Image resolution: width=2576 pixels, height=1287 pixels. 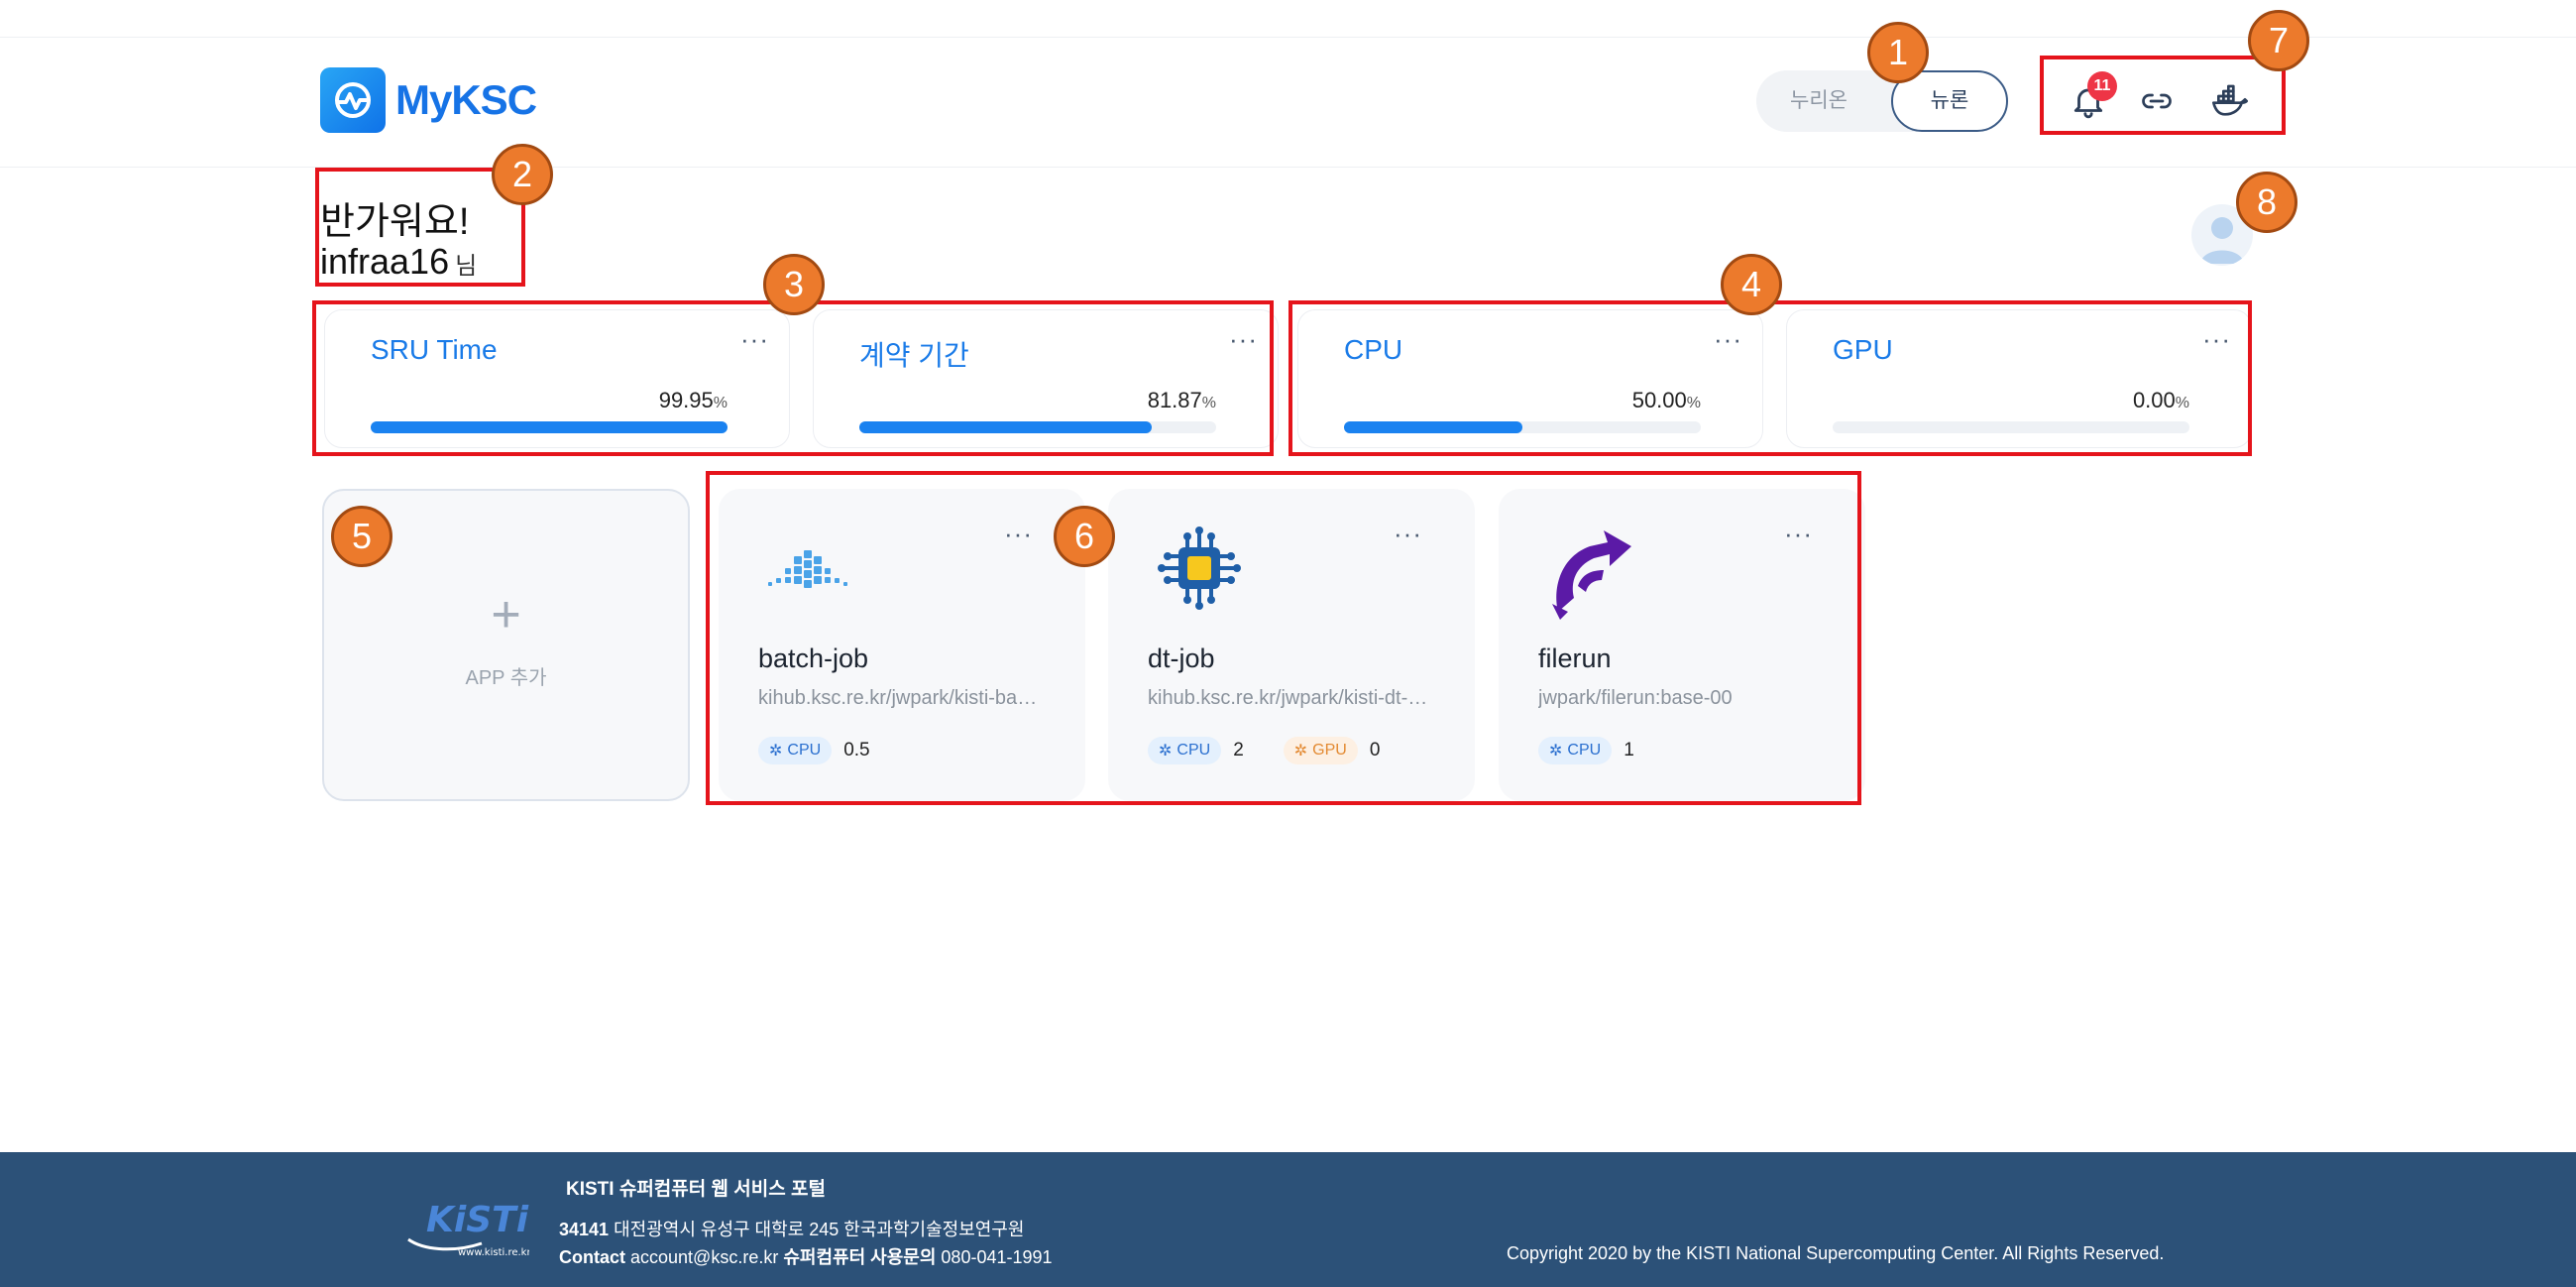 What do you see at coordinates (506, 678) in the screenshot?
I see `add-app-label: APP 추가` at bounding box center [506, 678].